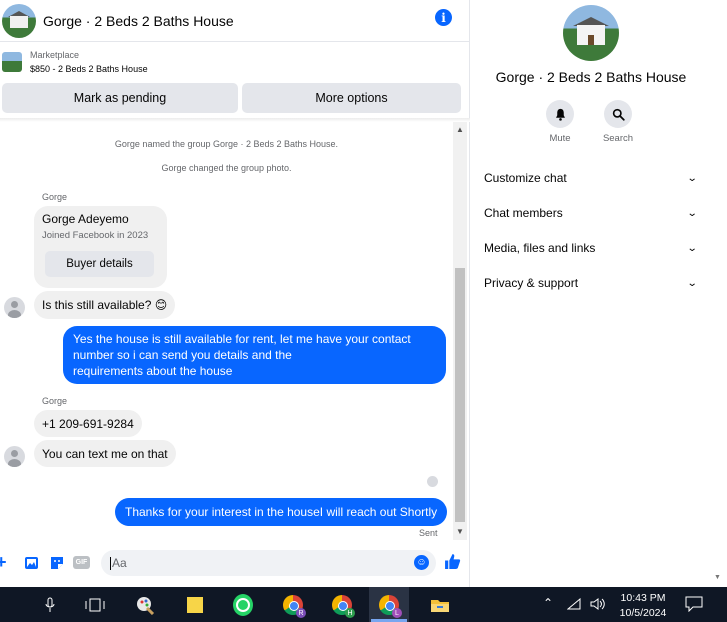 The width and height of the screenshot is (727, 622). I want to click on menu-label: Chat members, so click(523, 213).